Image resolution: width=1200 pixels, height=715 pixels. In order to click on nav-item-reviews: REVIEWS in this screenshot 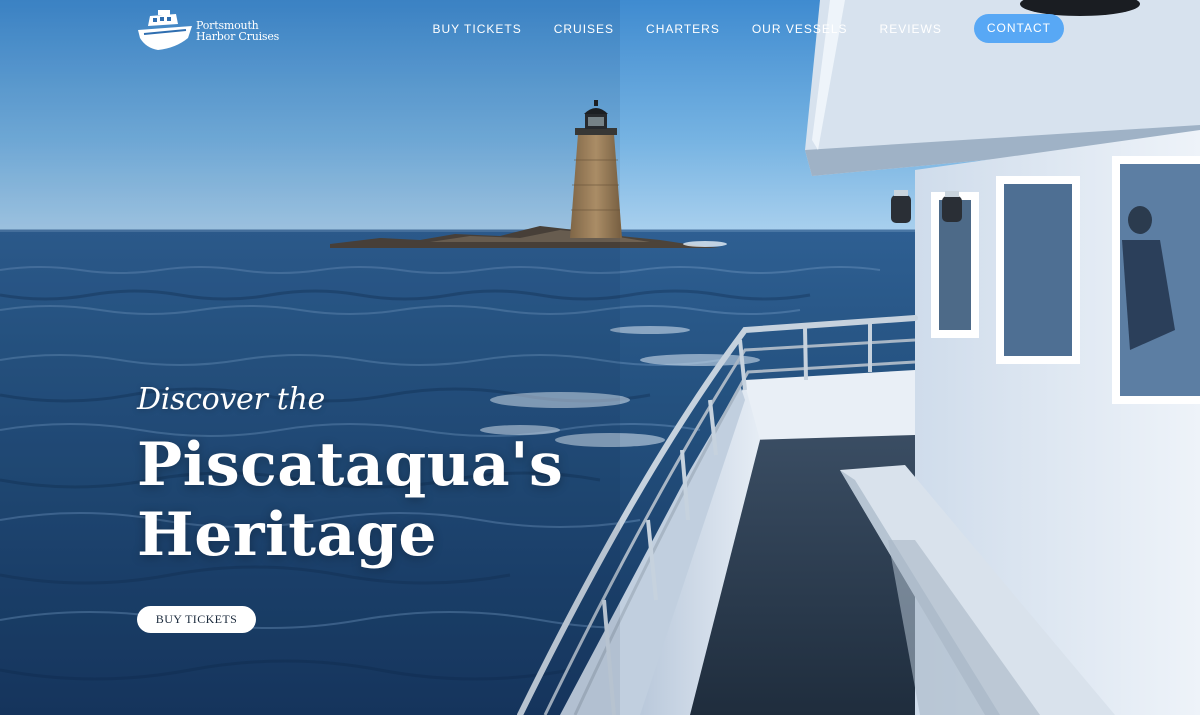, I will do `click(911, 29)`.